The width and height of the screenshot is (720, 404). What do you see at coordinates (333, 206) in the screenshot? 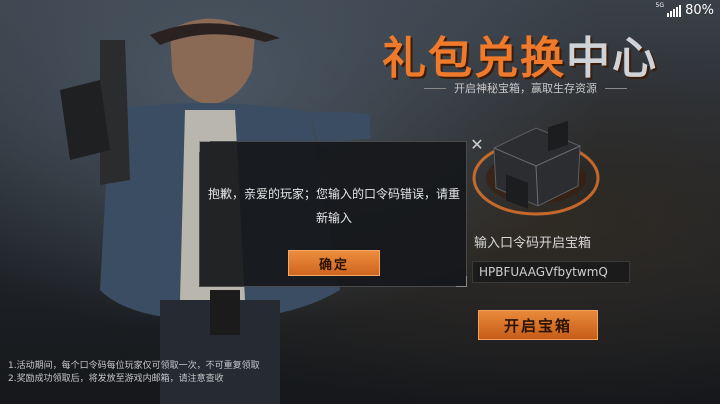
I see `dialog-message: 抱歉，亲爱的玩家；您输入的口令码错误，请重新输入` at bounding box center [333, 206].